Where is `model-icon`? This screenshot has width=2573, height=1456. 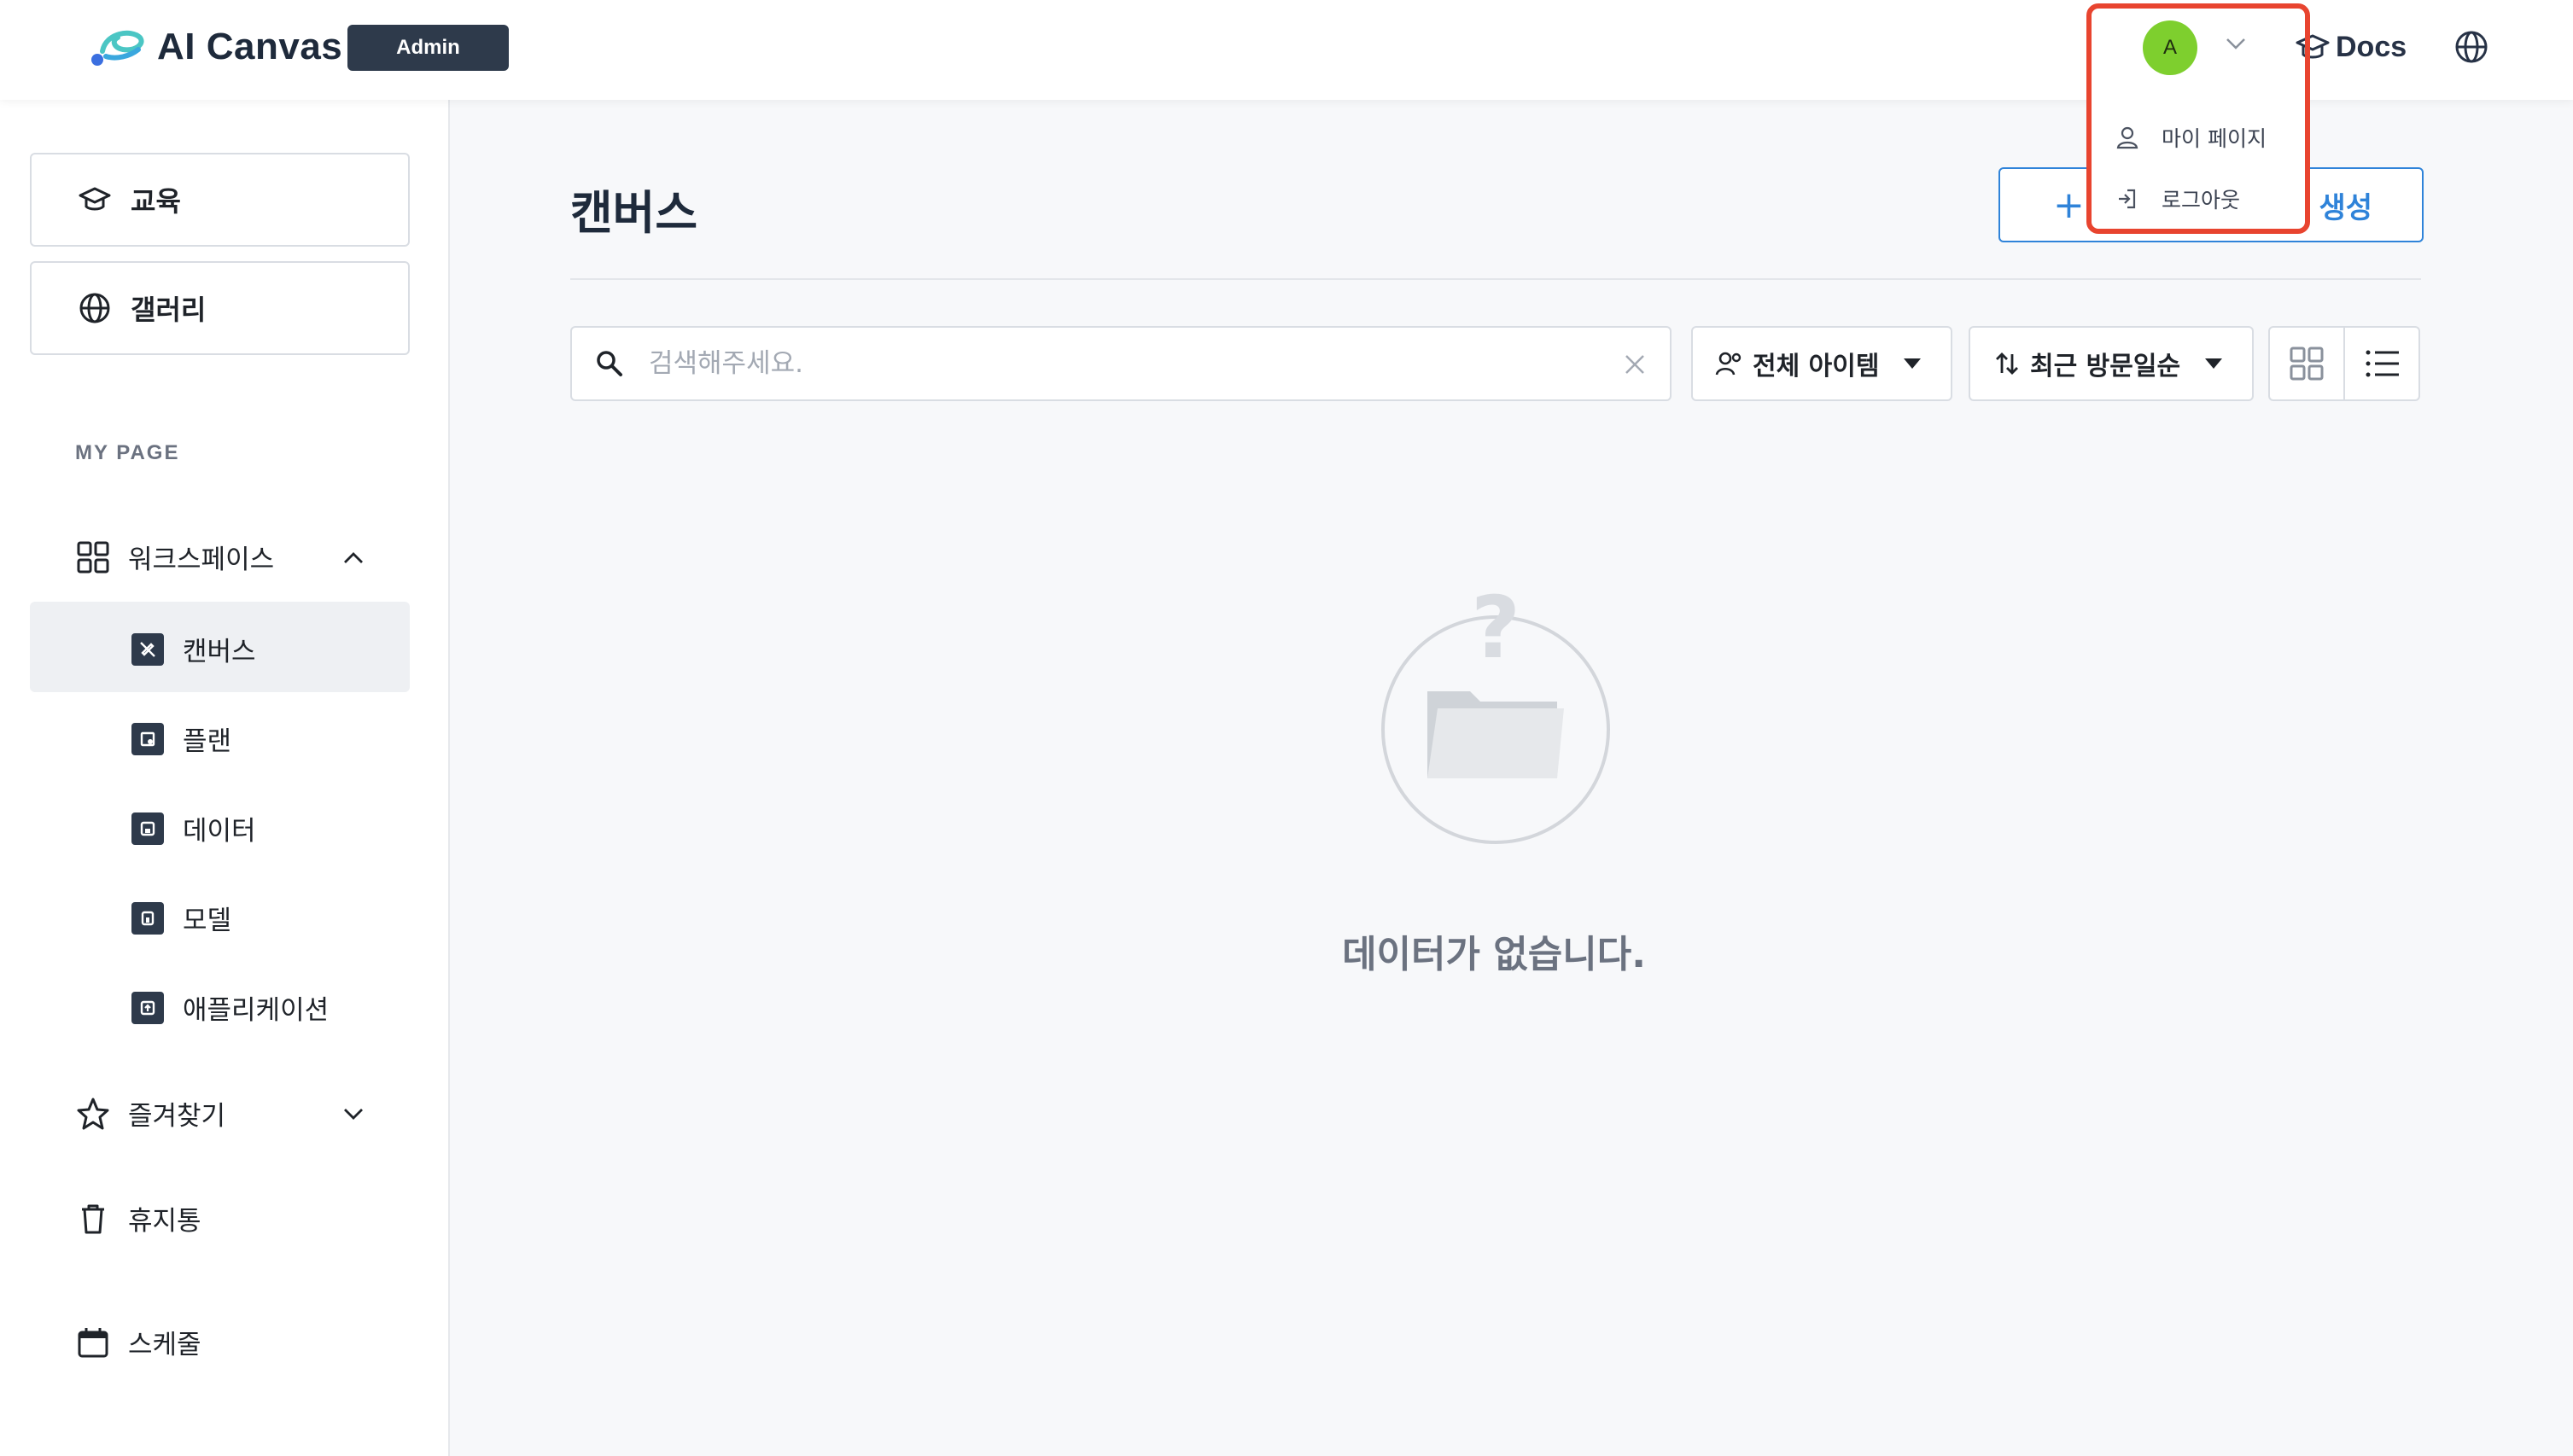 model-icon is located at coordinates (148, 918).